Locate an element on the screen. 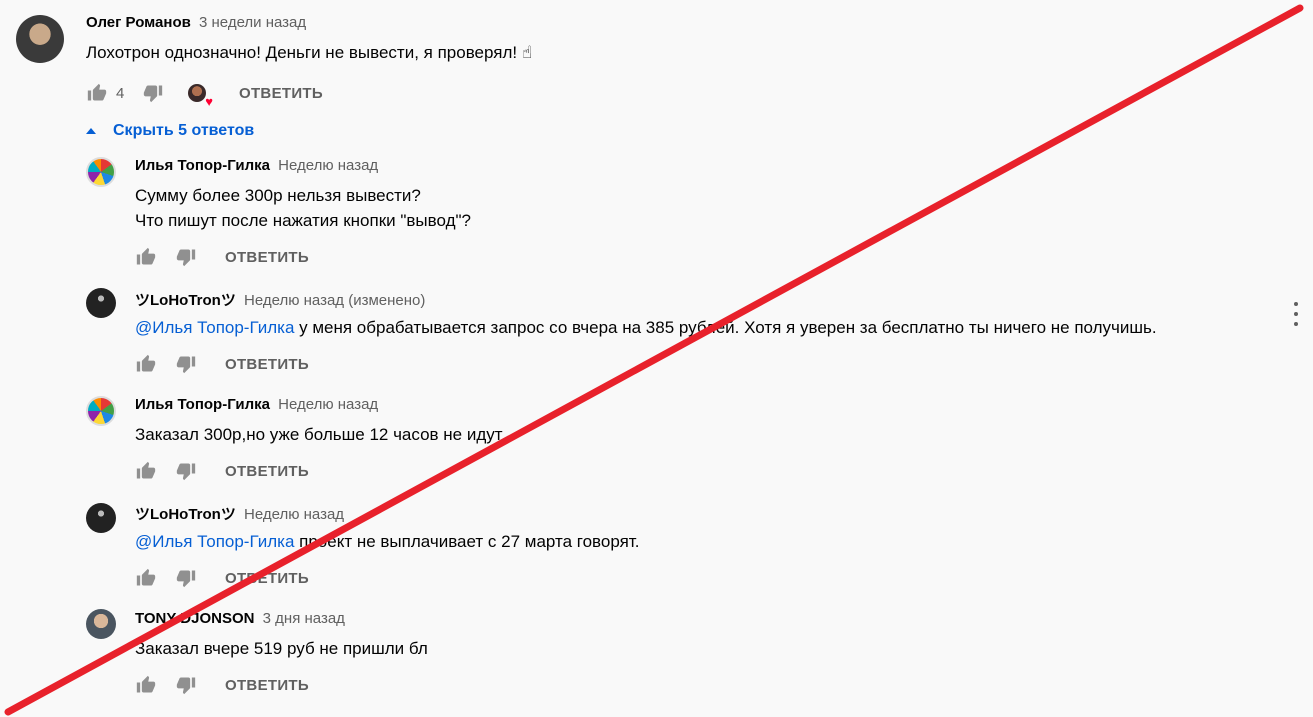 Image resolution: width=1313 pixels, height=717 pixels. comment-author: TONY DJONSON is located at coordinates (194, 618).